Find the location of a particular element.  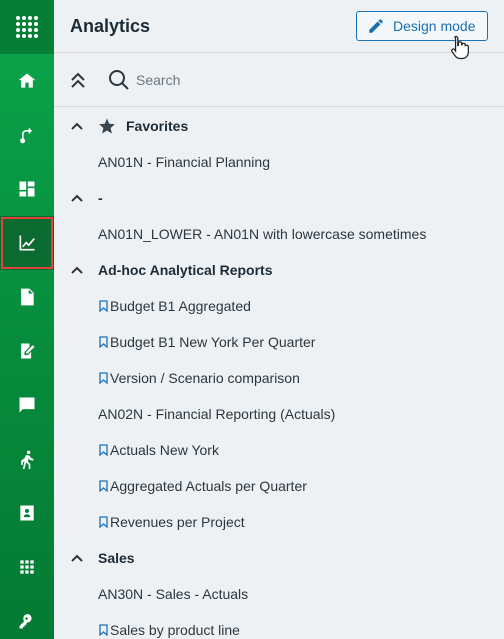

report-item-label: Aggregated Actuals per Quarter is located at coordinates (208, 486).